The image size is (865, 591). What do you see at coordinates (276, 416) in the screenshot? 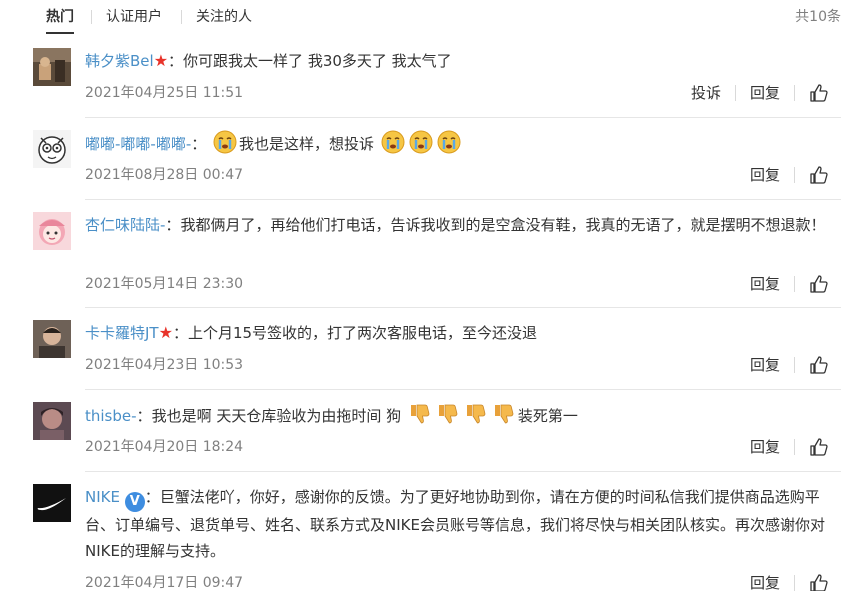
I see `comment-content: 我也是啊 天天仓库验收为由拖时间 狗` at bounding box center [276, 416].